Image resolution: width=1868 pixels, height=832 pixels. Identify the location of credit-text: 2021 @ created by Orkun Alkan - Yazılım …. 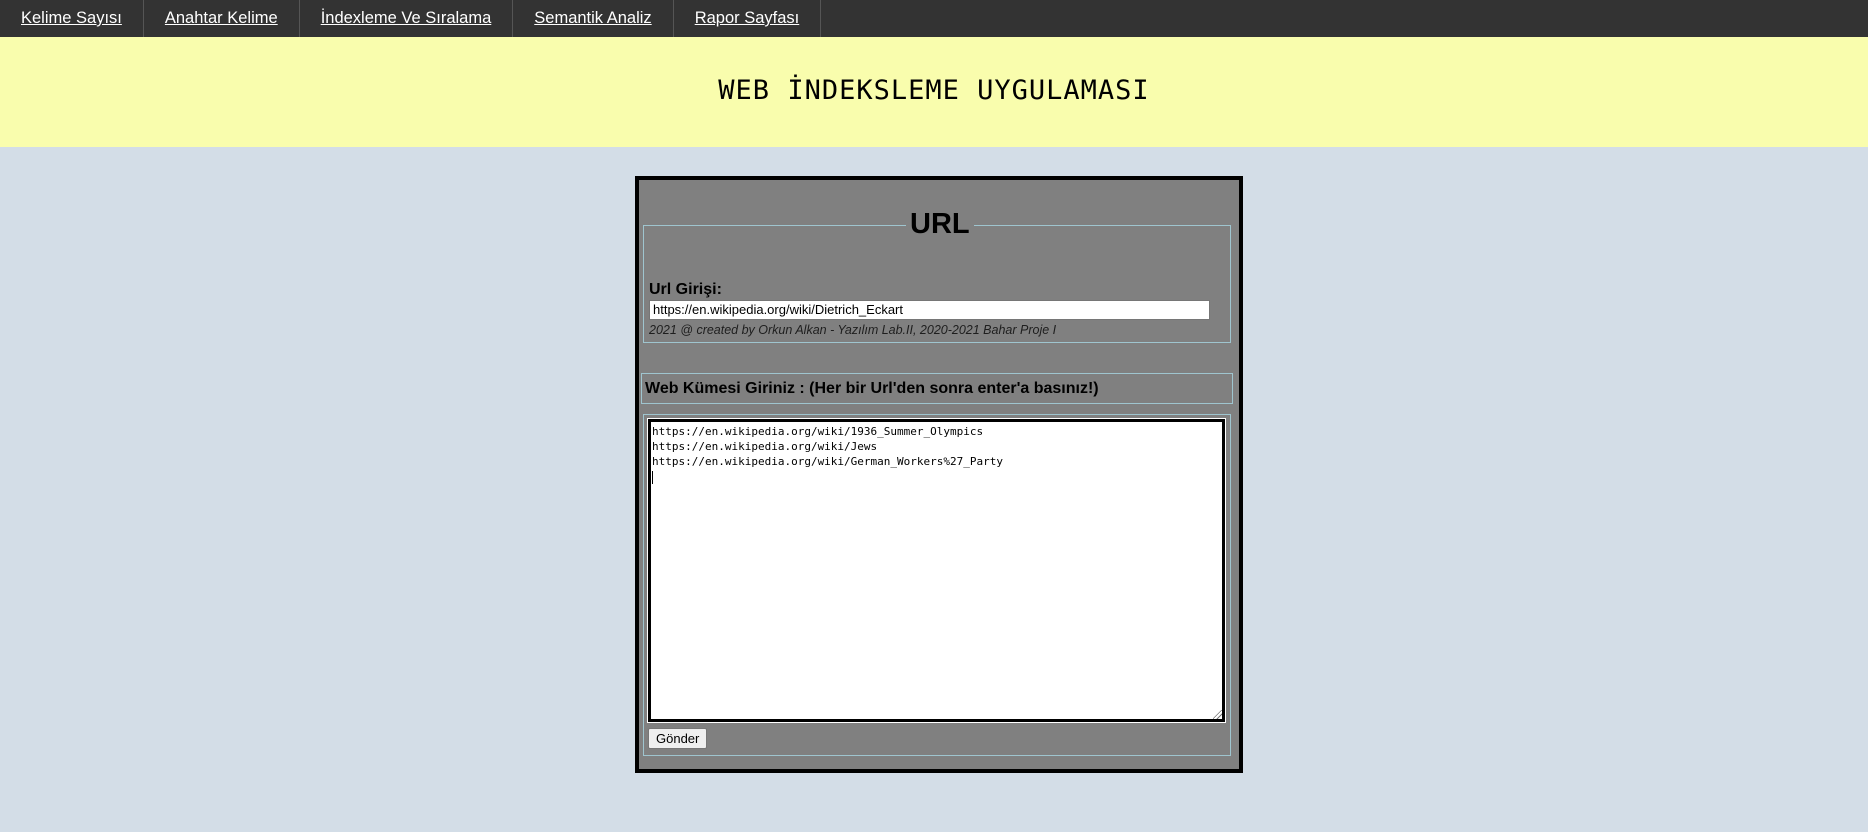
(853, 330).